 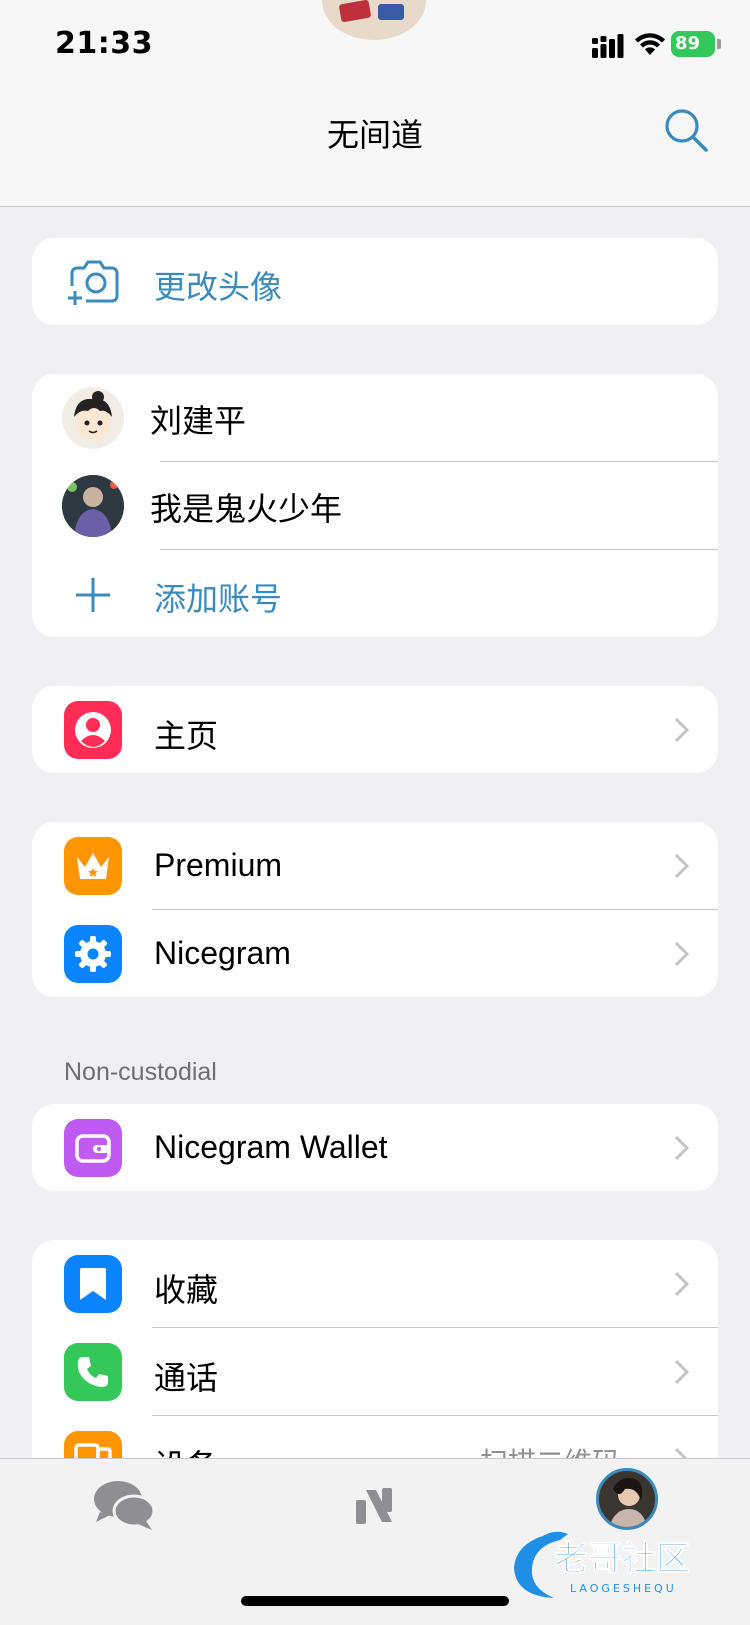 I want to click on profile-icon, so click(x=93, y=730).